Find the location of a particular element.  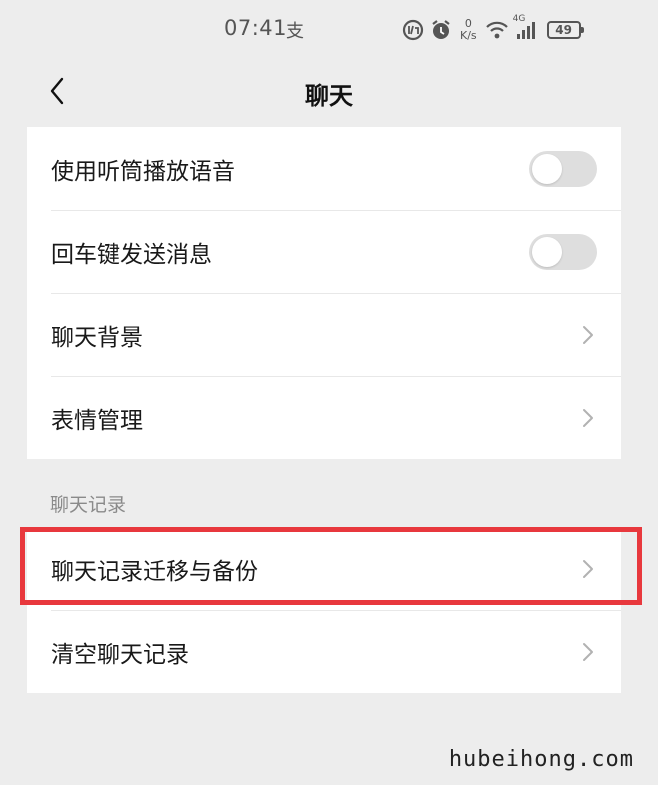

net-speed-unit: K/s is located at coordinates (468, 35).